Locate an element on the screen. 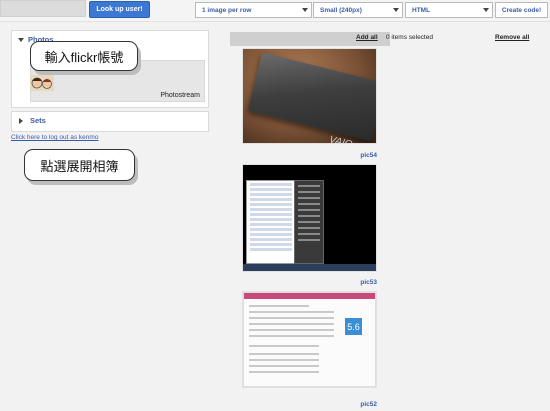 This screenshot has height=411, width=550. callout-expand-album: 點選展開相簿 is located at coordinates (79, 165).